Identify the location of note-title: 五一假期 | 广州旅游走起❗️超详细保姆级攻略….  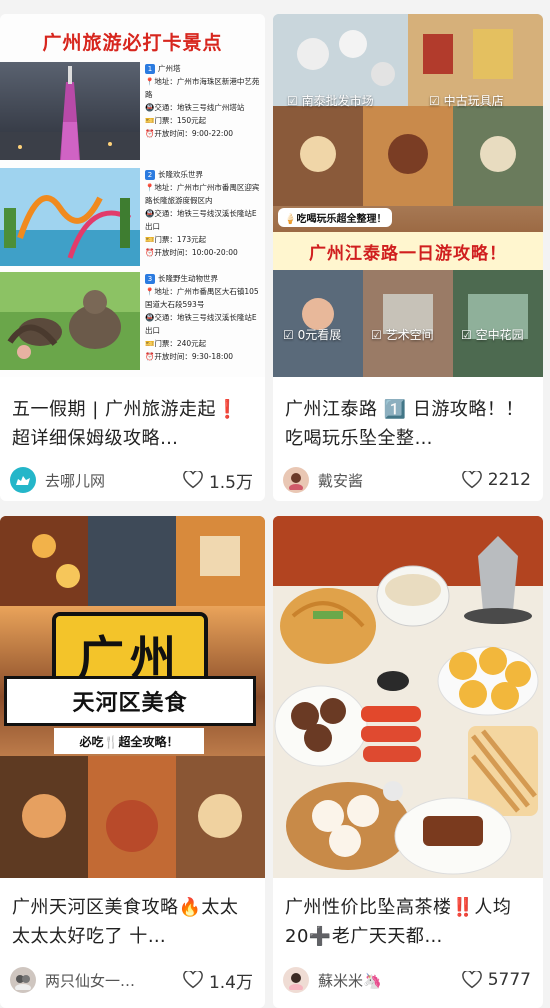
(133, 424).